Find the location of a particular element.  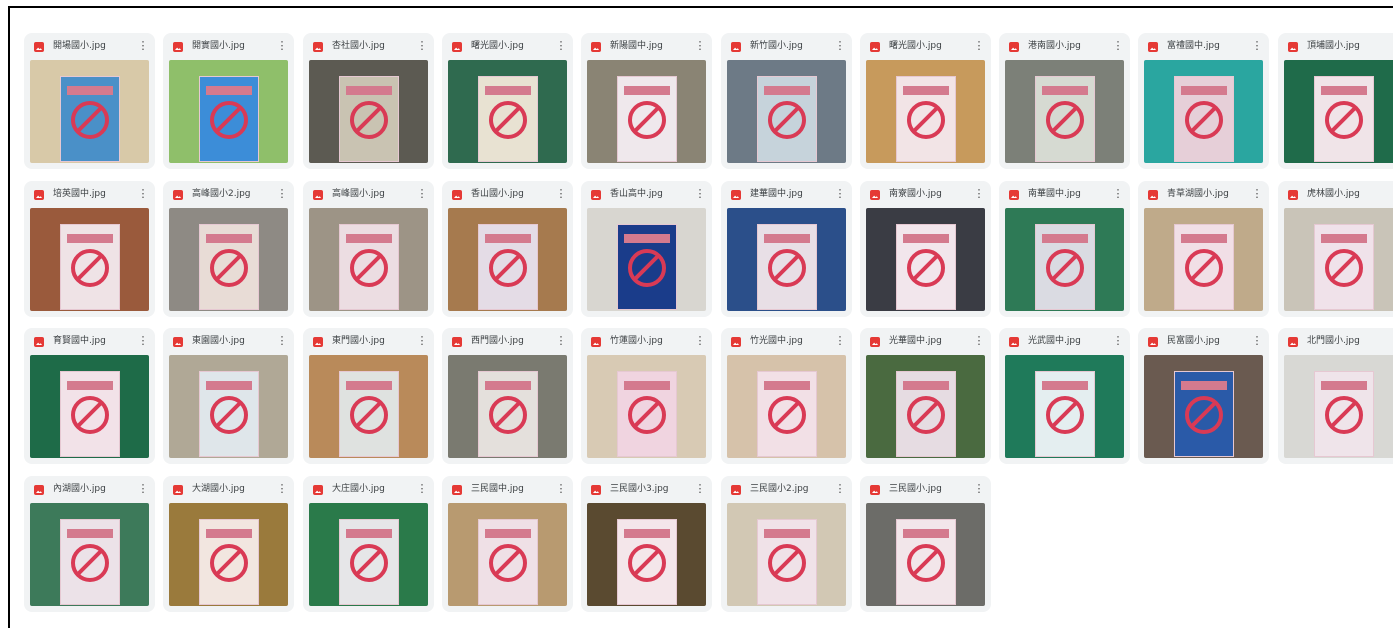

file-tile: 富禮國中.jpg ⋮ is located at coordinates (1203, 101).